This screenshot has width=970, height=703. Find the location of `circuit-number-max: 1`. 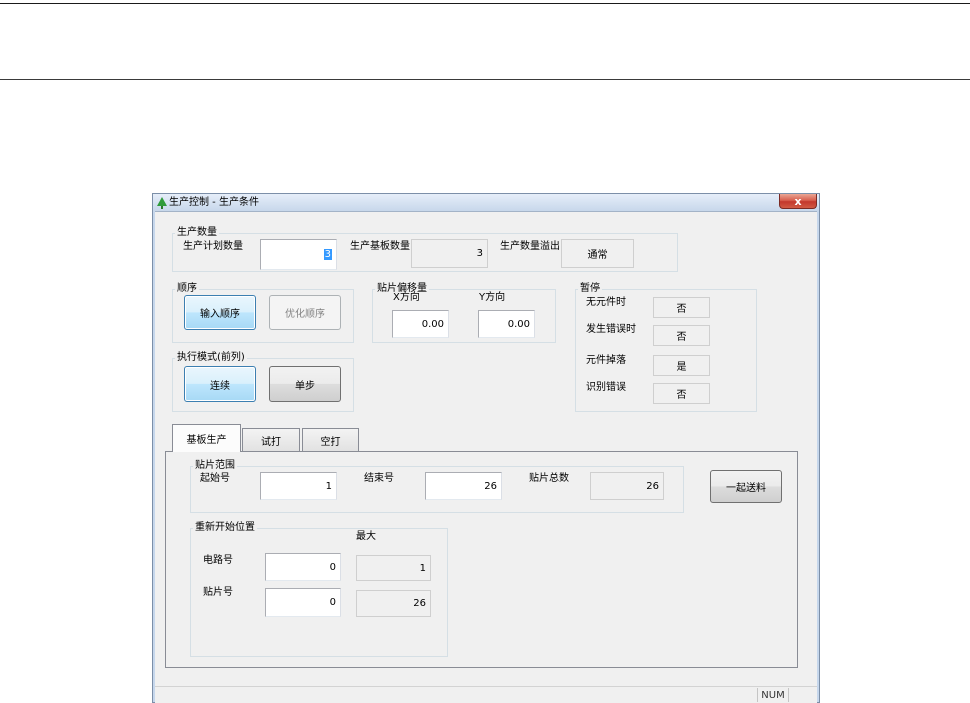

circuit-number-max: 1 is located at coordinates (393, 568).